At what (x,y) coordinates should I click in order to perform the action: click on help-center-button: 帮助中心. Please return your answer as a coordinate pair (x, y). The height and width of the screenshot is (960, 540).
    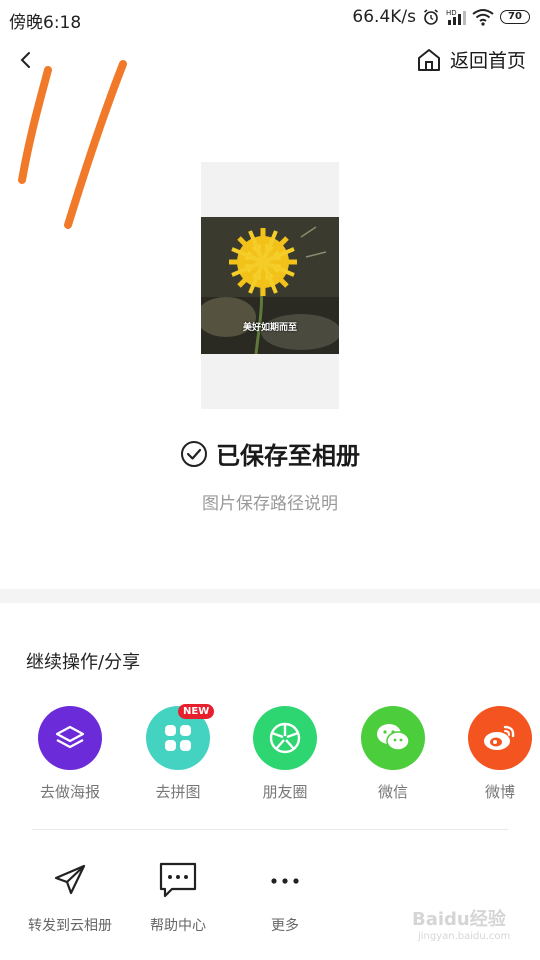
    Looking at the image, I should click on (178, 897).